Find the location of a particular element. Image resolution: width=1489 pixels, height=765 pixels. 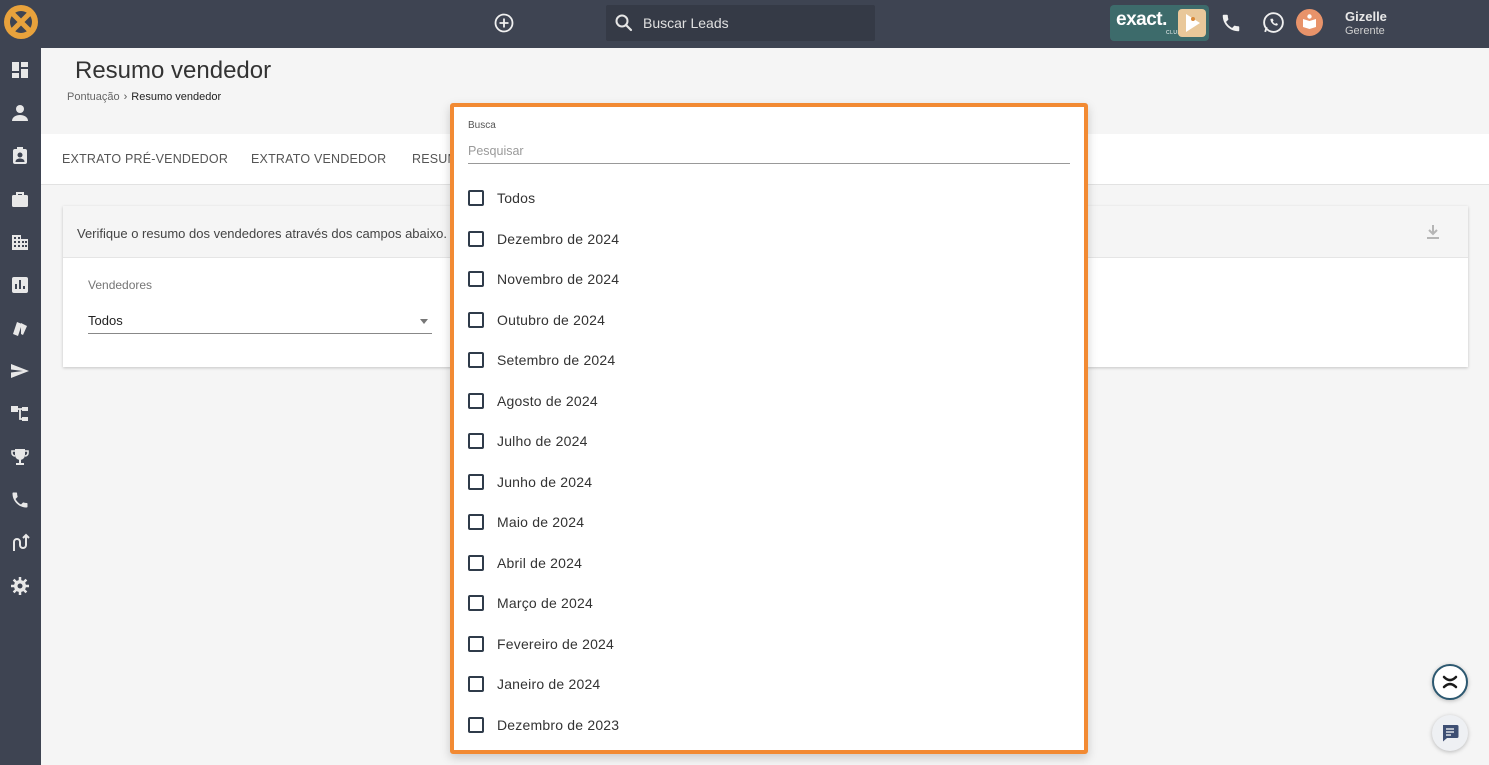

person-icon is located at coordinates (20, 113).